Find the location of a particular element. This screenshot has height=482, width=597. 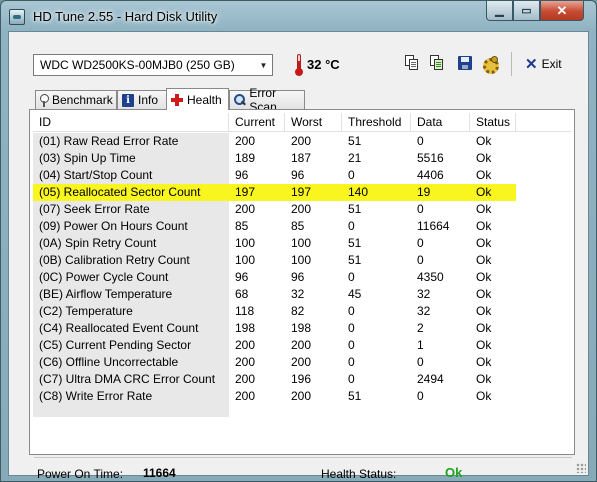

minimize-button: ▁ is located at coordinates (499, 11).